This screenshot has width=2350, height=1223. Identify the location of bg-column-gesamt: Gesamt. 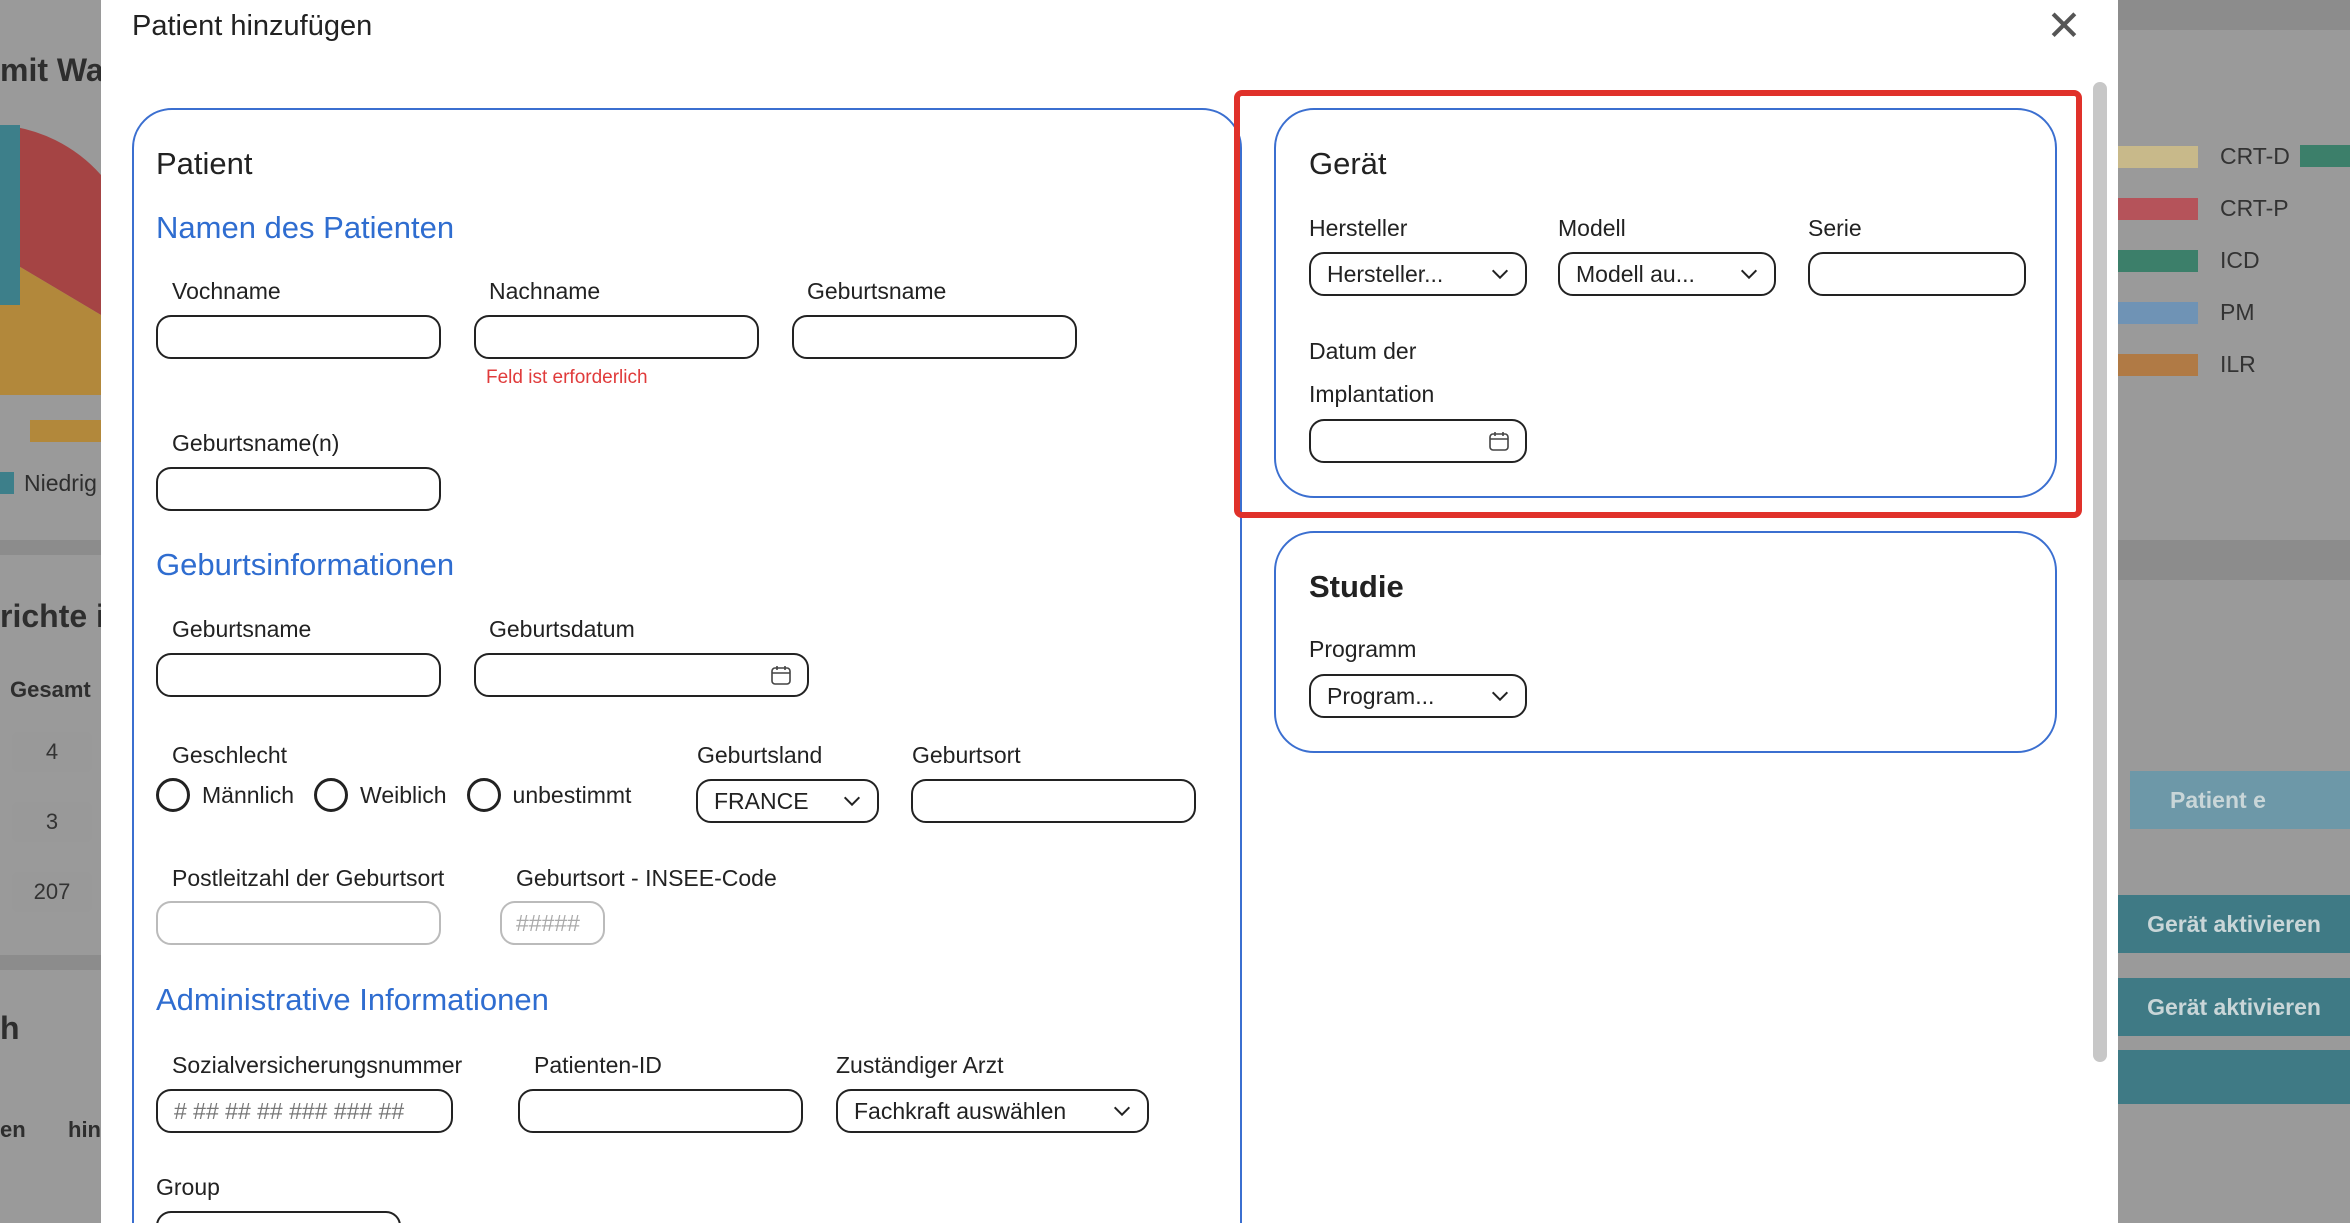
(50, 689).